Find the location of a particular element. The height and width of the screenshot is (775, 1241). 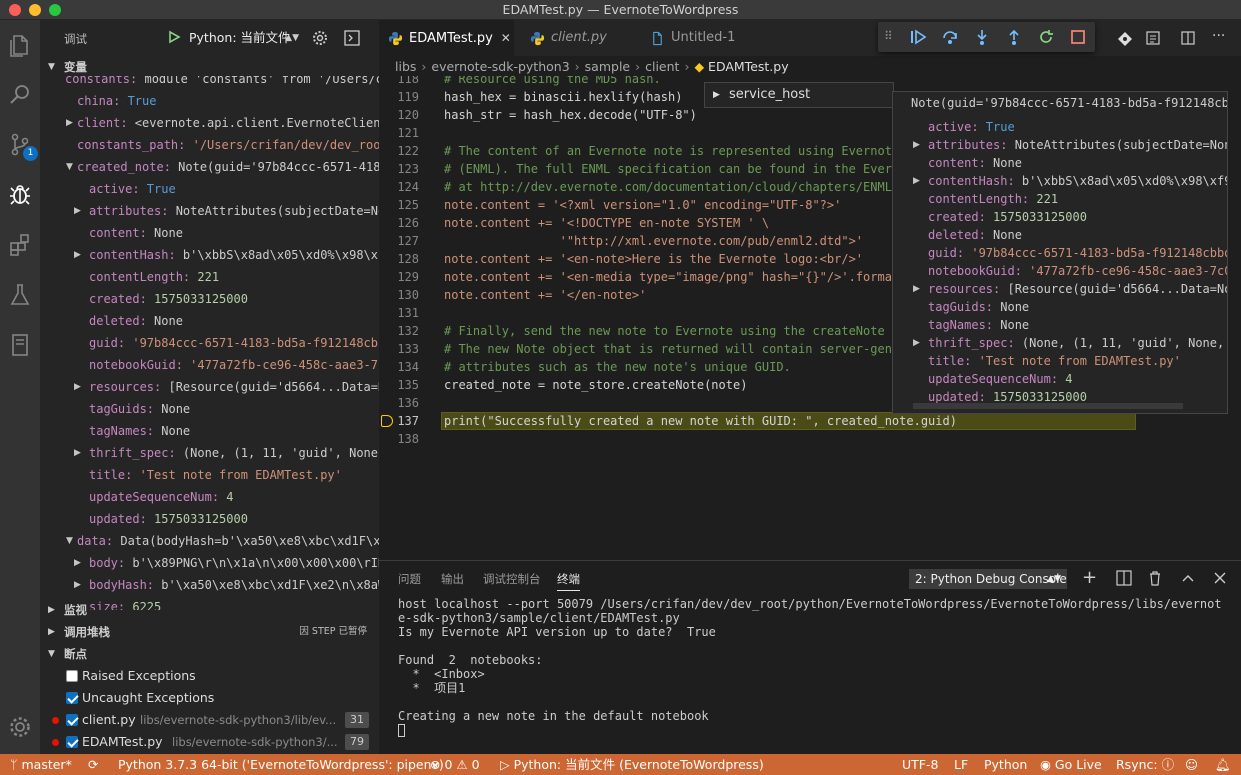

debug-run-config: ▷ Python: 当前文件 (EvernoteToWordpress) is located at coordinates (632, 764).